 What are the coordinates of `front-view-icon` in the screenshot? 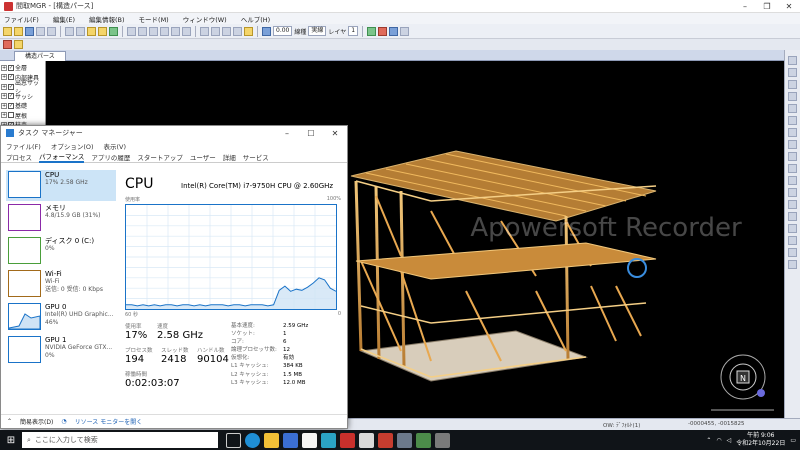 It's located at (792, 132).